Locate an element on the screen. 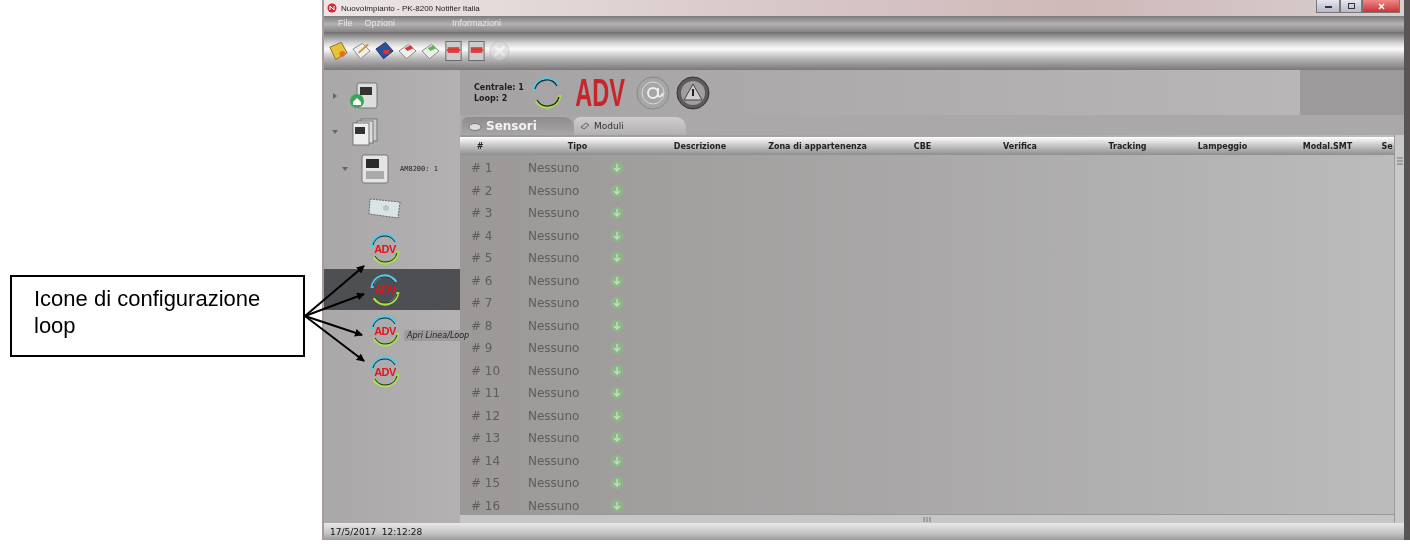 This screenshot has width=1410, height=544. central-label: Centrale: 1 is located at coordinates (499, 87).